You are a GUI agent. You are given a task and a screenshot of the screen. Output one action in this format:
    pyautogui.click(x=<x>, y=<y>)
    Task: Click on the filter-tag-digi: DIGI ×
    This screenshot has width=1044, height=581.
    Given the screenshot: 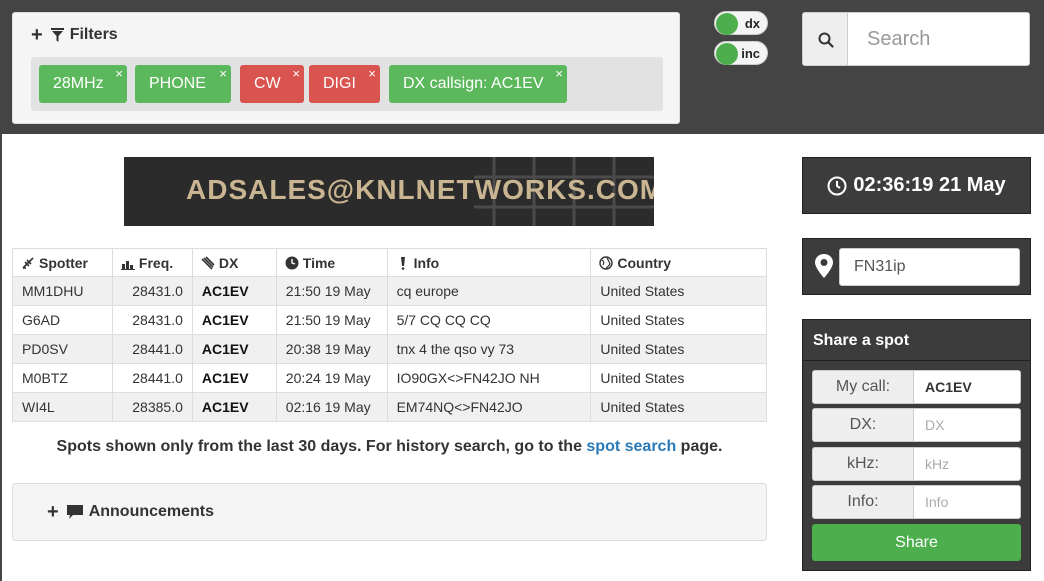 What is the action you would take?
    pyautogui.click(x=344, y=84)
    